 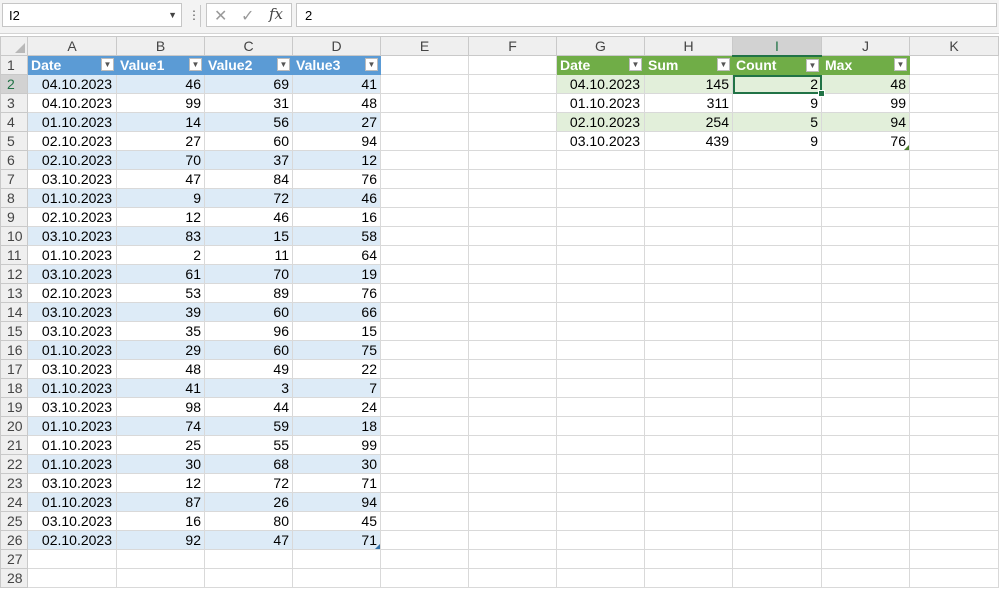 What do you see at coordinates (72, 46) in the screenshot?
I see `column-header-a: A` at bounding box center [72, 46].